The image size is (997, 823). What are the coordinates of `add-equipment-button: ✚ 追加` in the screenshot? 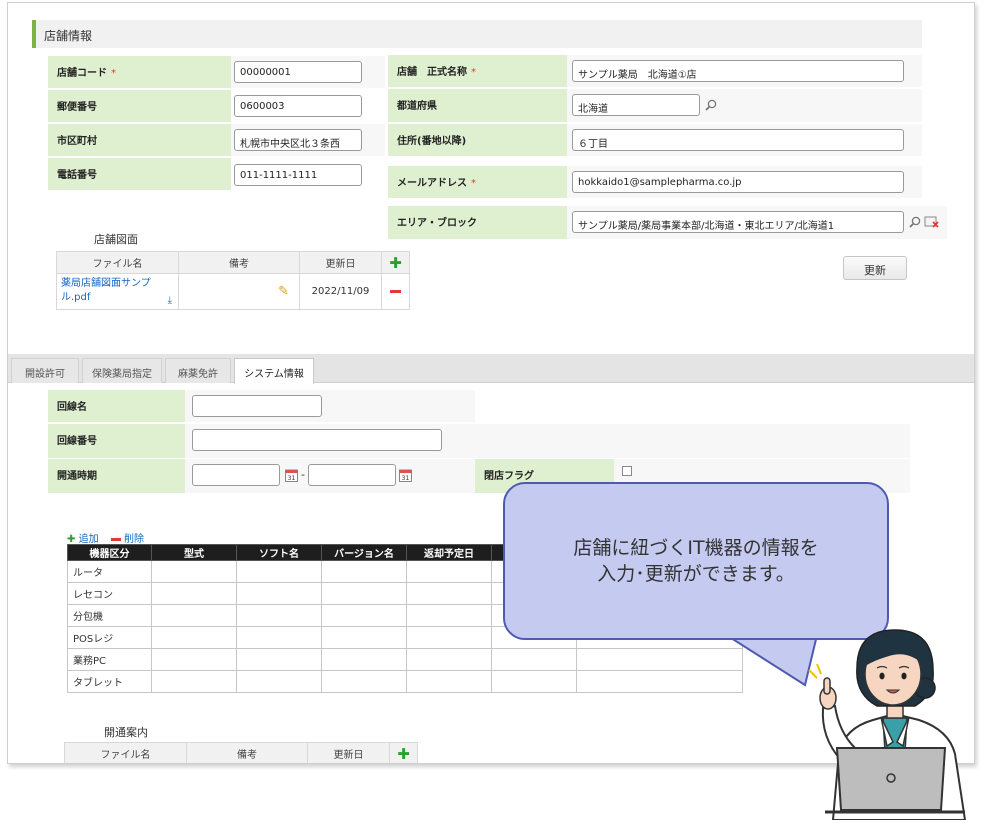 It's located at (83, 537).